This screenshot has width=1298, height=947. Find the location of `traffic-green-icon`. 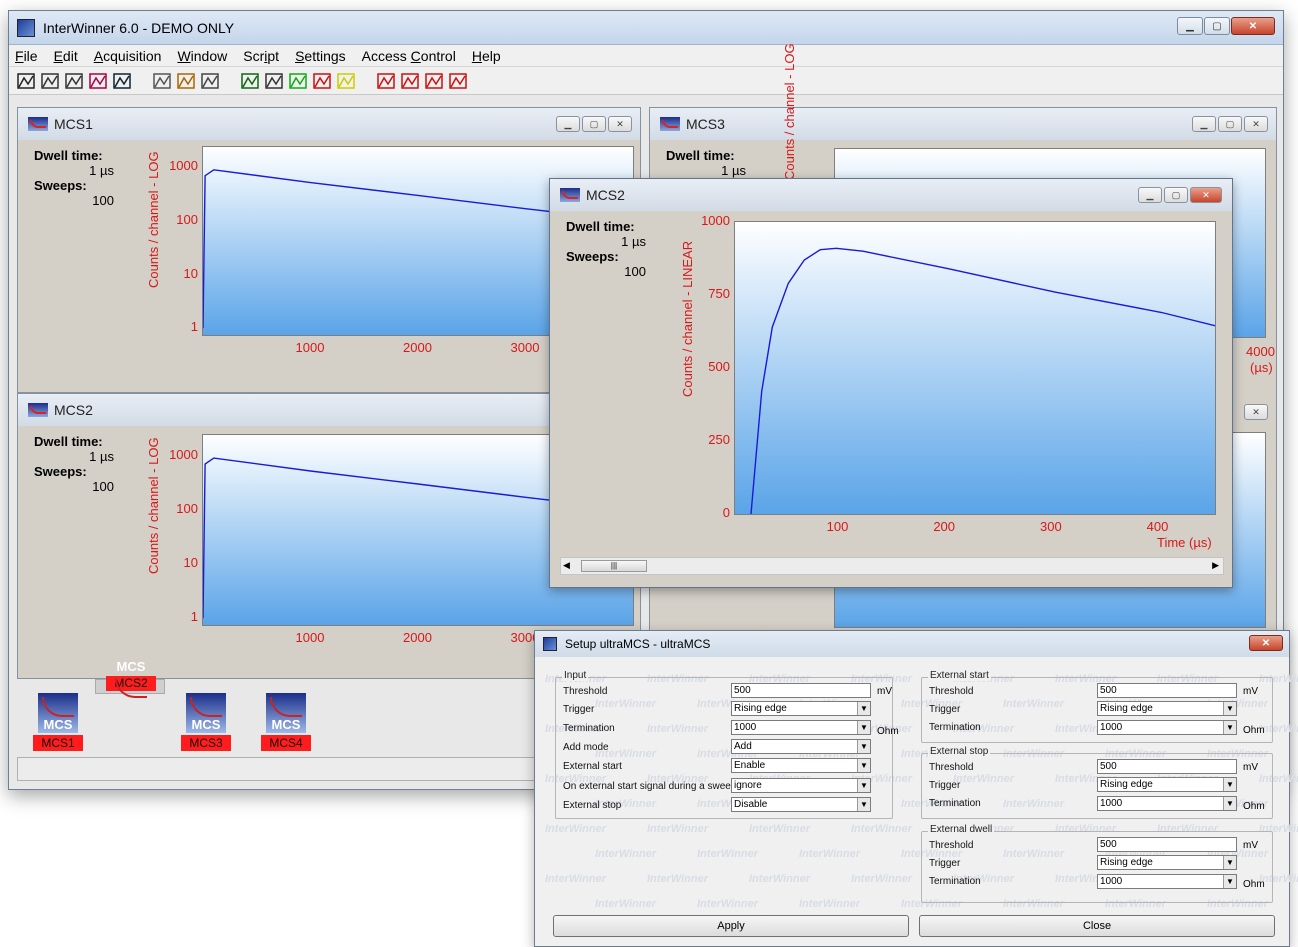

traffic-green-icon is located at coordinates (298, 81).